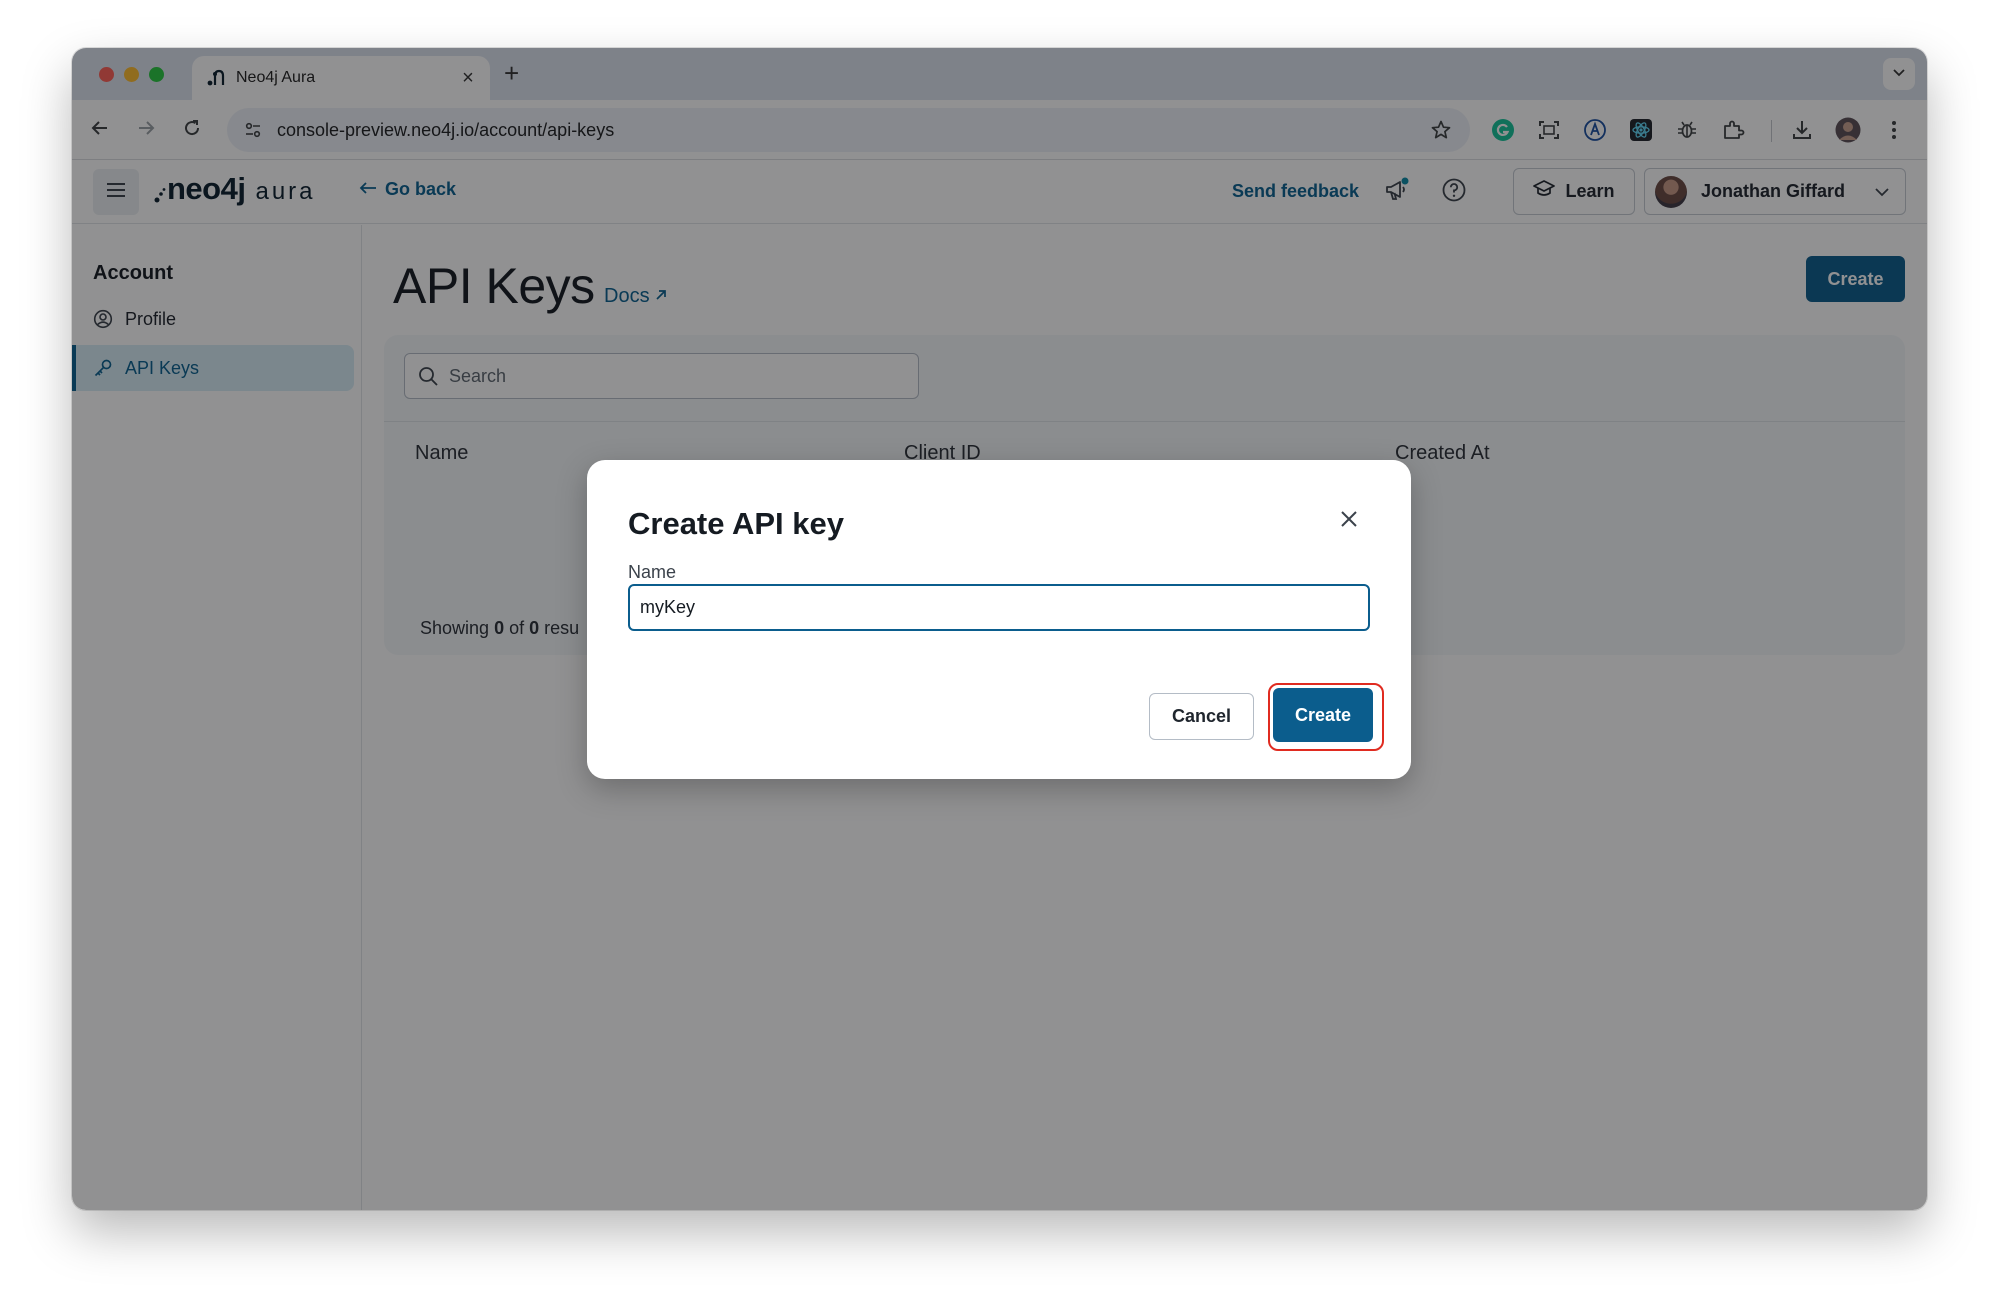  Describe the element at coordinates (1323, 715) in the screenshot. I see `create-button: Create` at that location.